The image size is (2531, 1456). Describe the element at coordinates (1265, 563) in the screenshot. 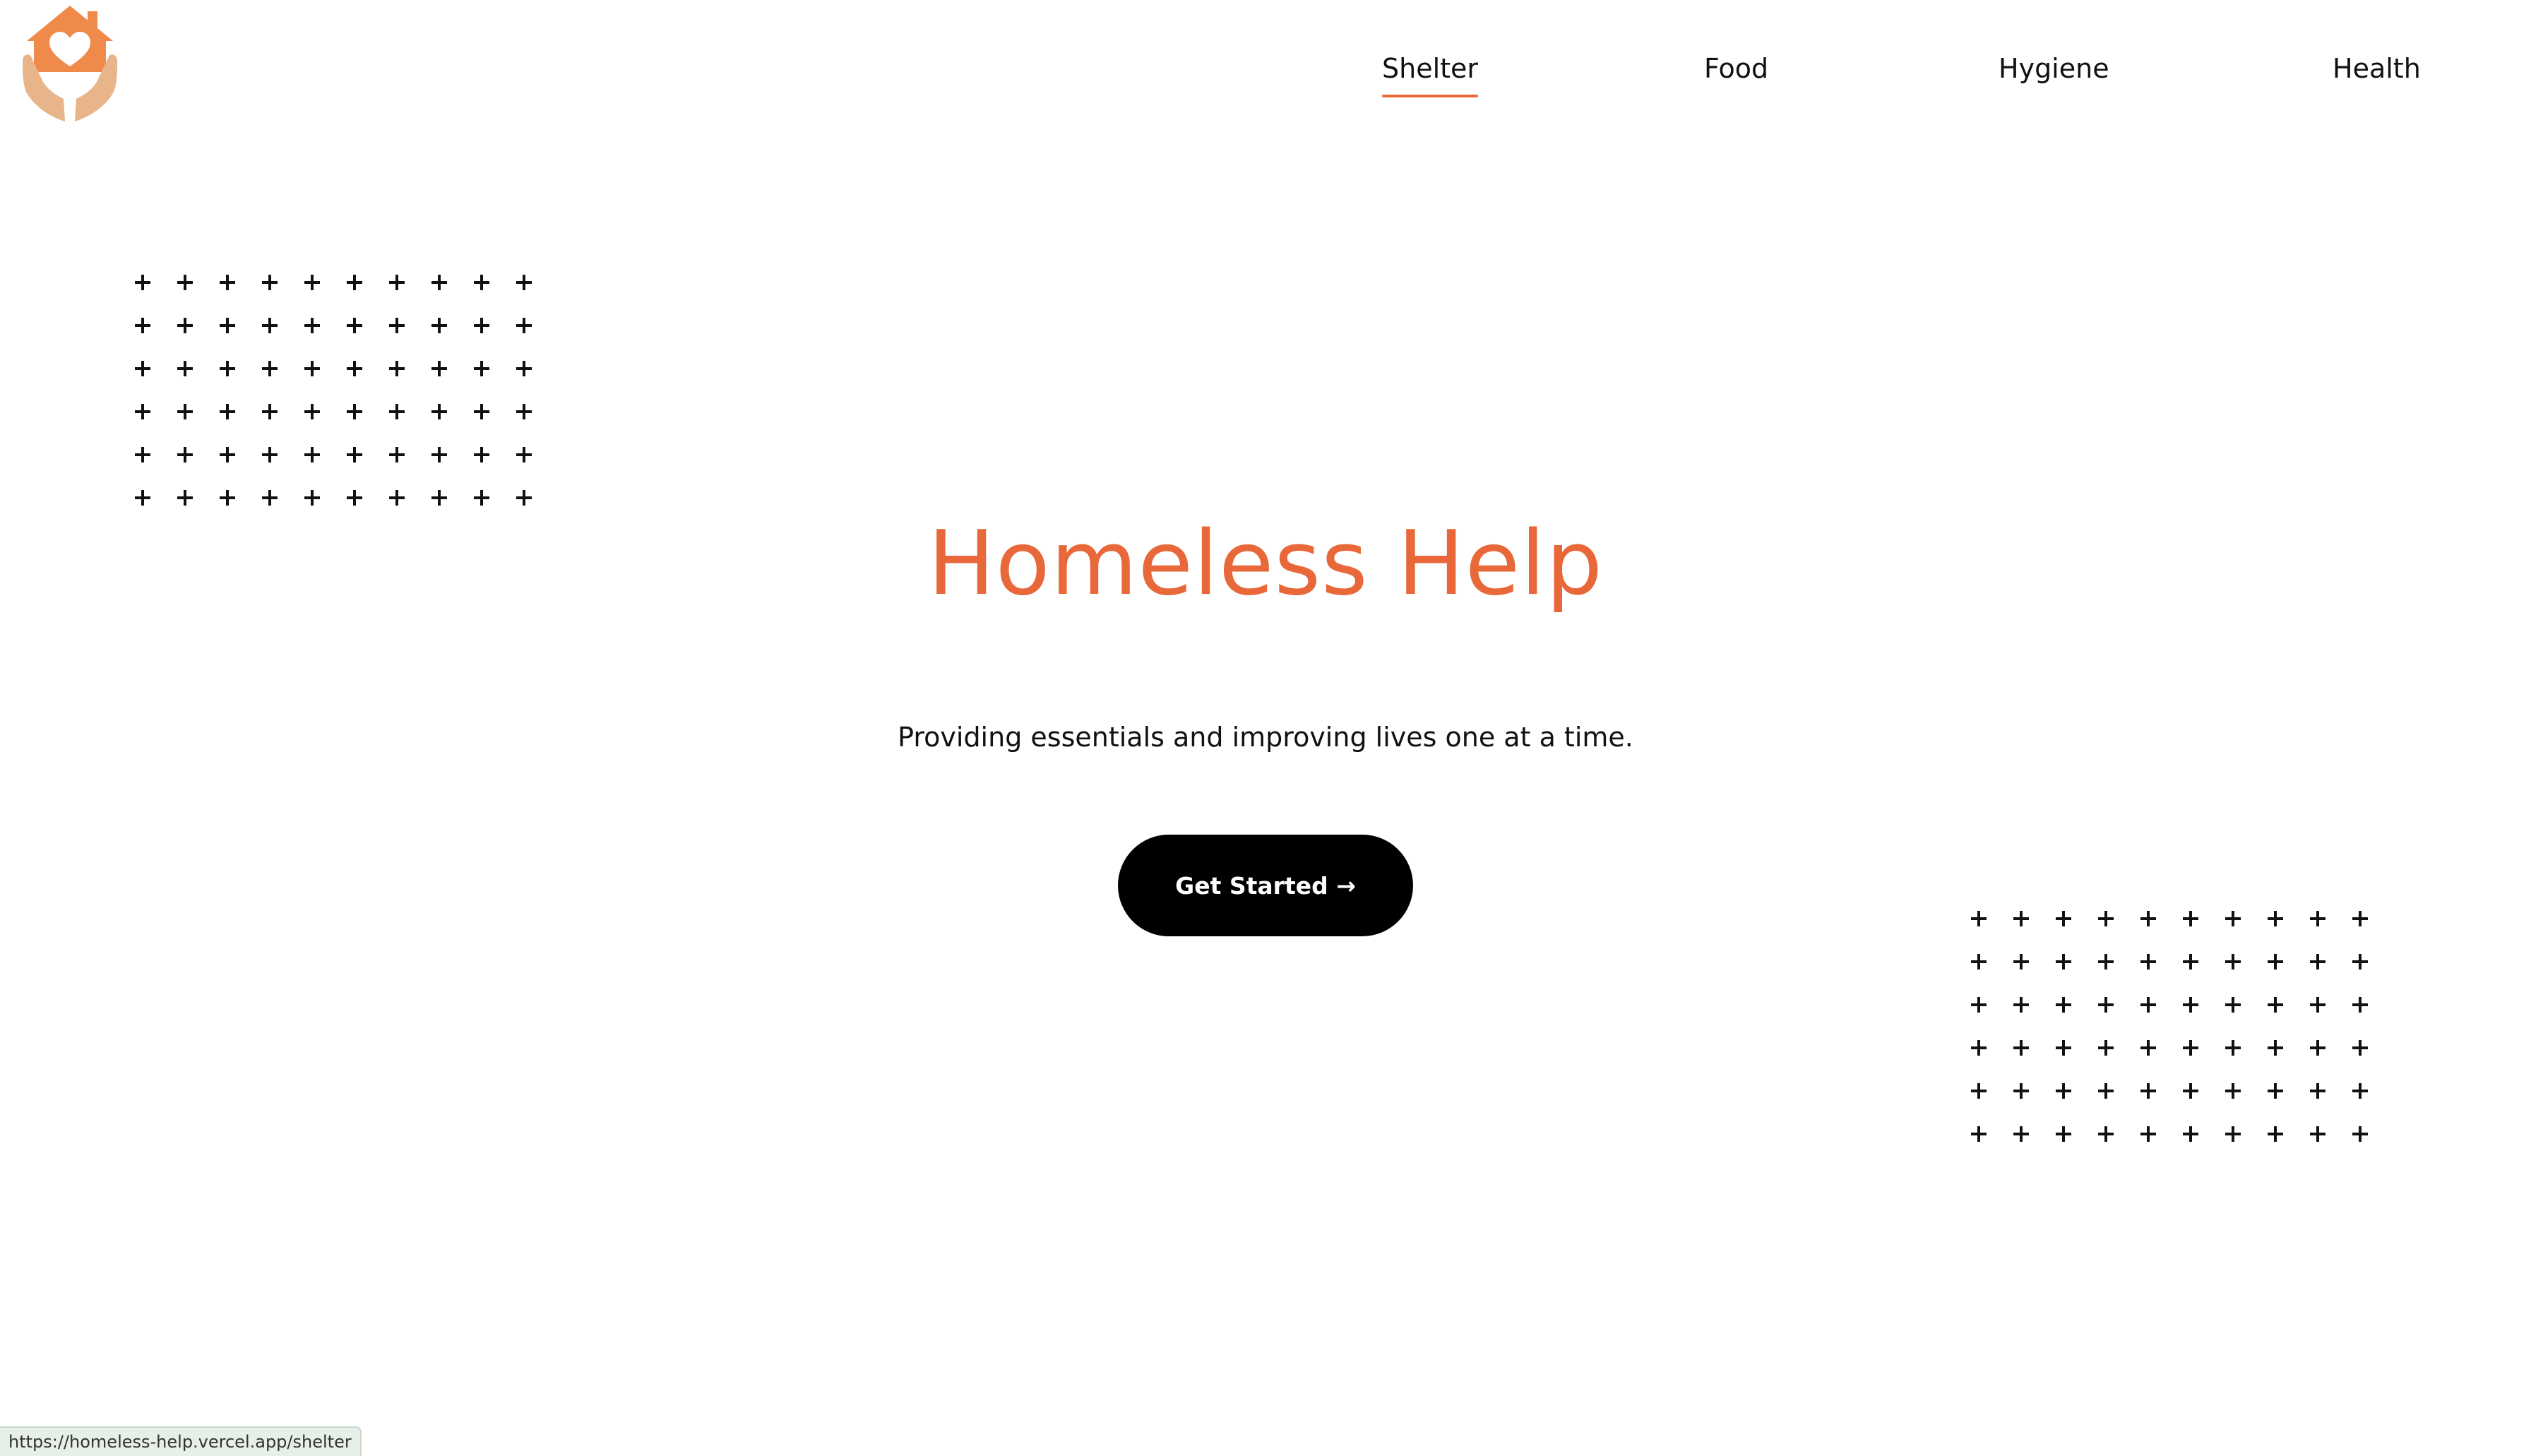

I see `hero-title: Homeless Help` at that location.